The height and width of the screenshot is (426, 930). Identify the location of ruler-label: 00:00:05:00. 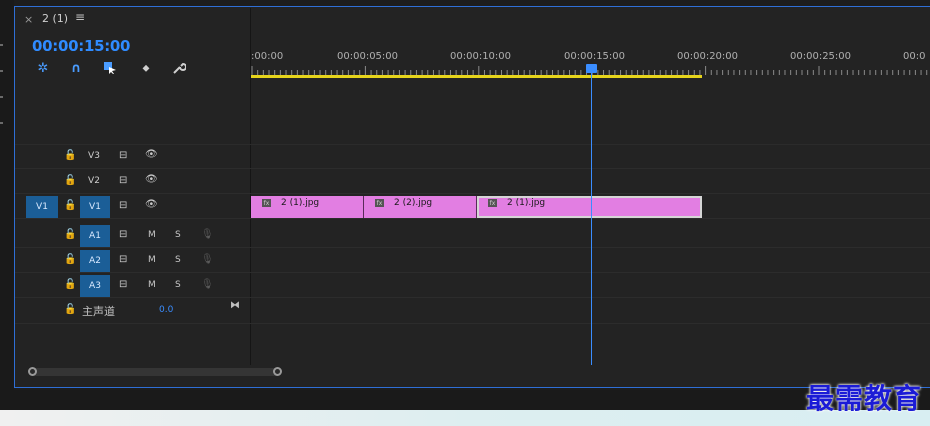
(368, 56).